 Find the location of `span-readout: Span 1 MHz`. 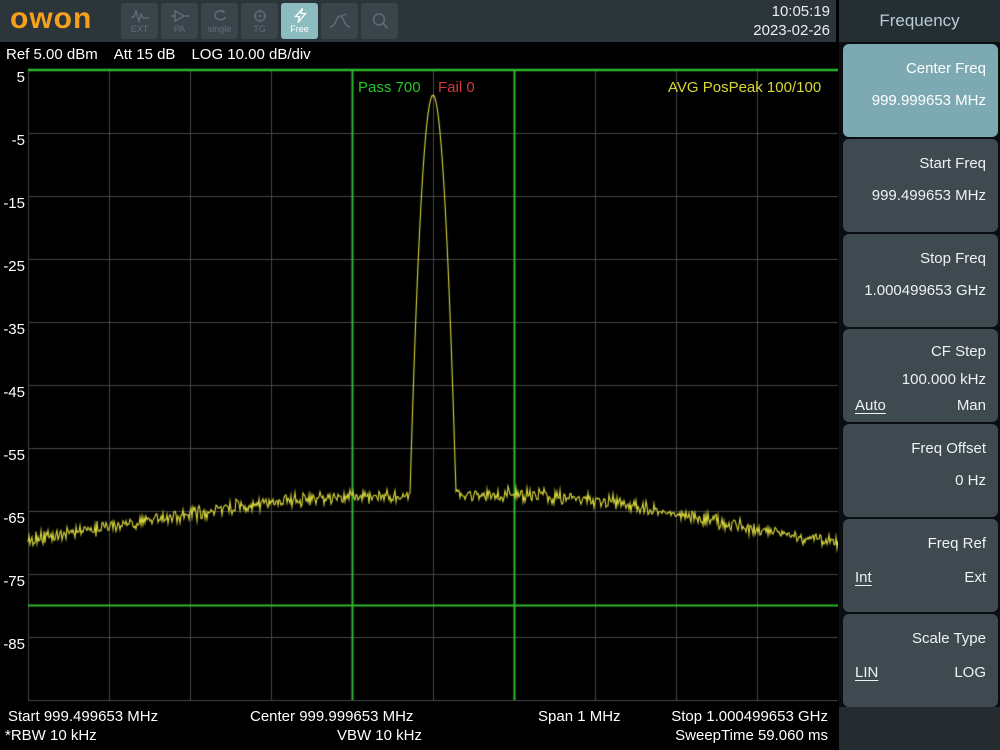

span-readout: Span 1 MHz is located at coordinates (579, 716).